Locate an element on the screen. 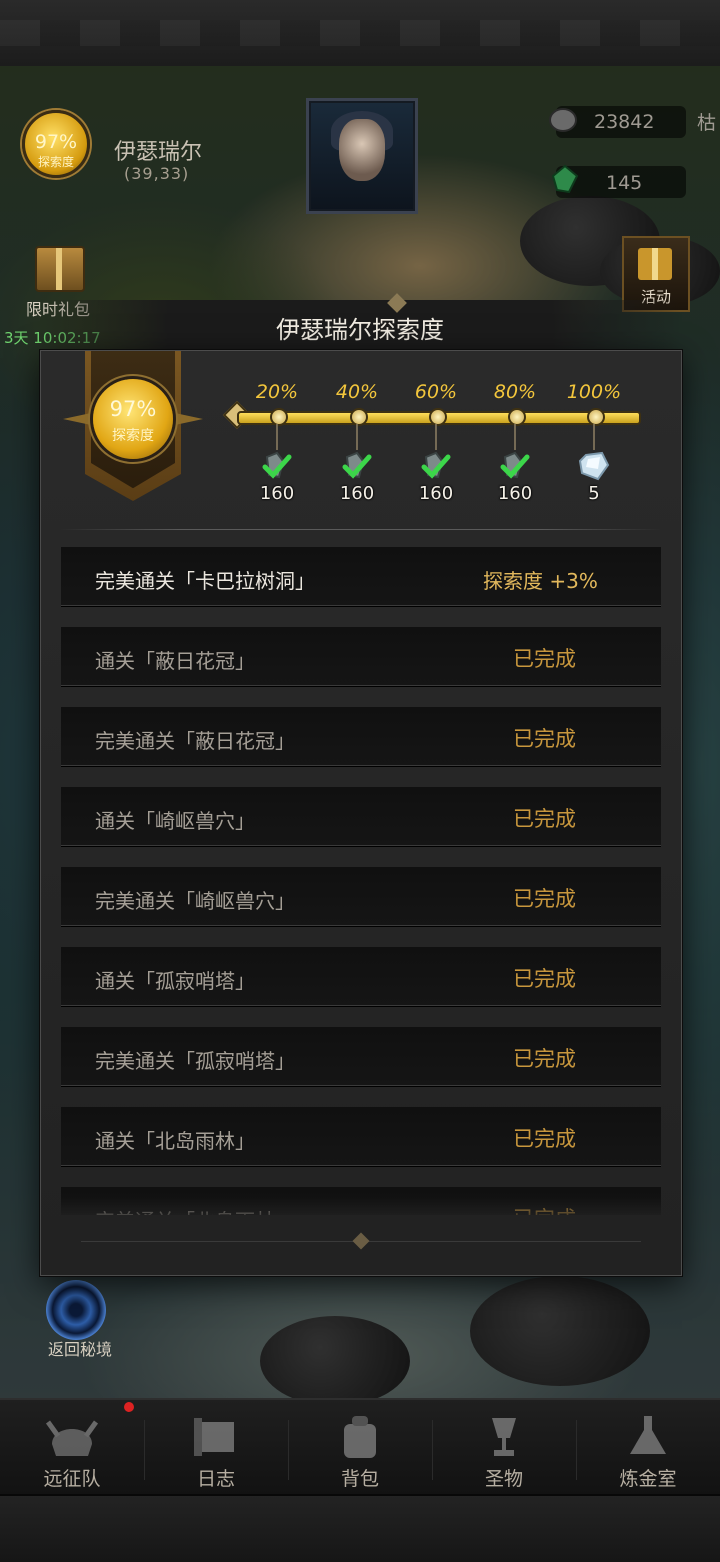 This screenshot has height=1562, width=720. task-name: 通关「崎岖兽穴」 is located at coordinates (175, 821).